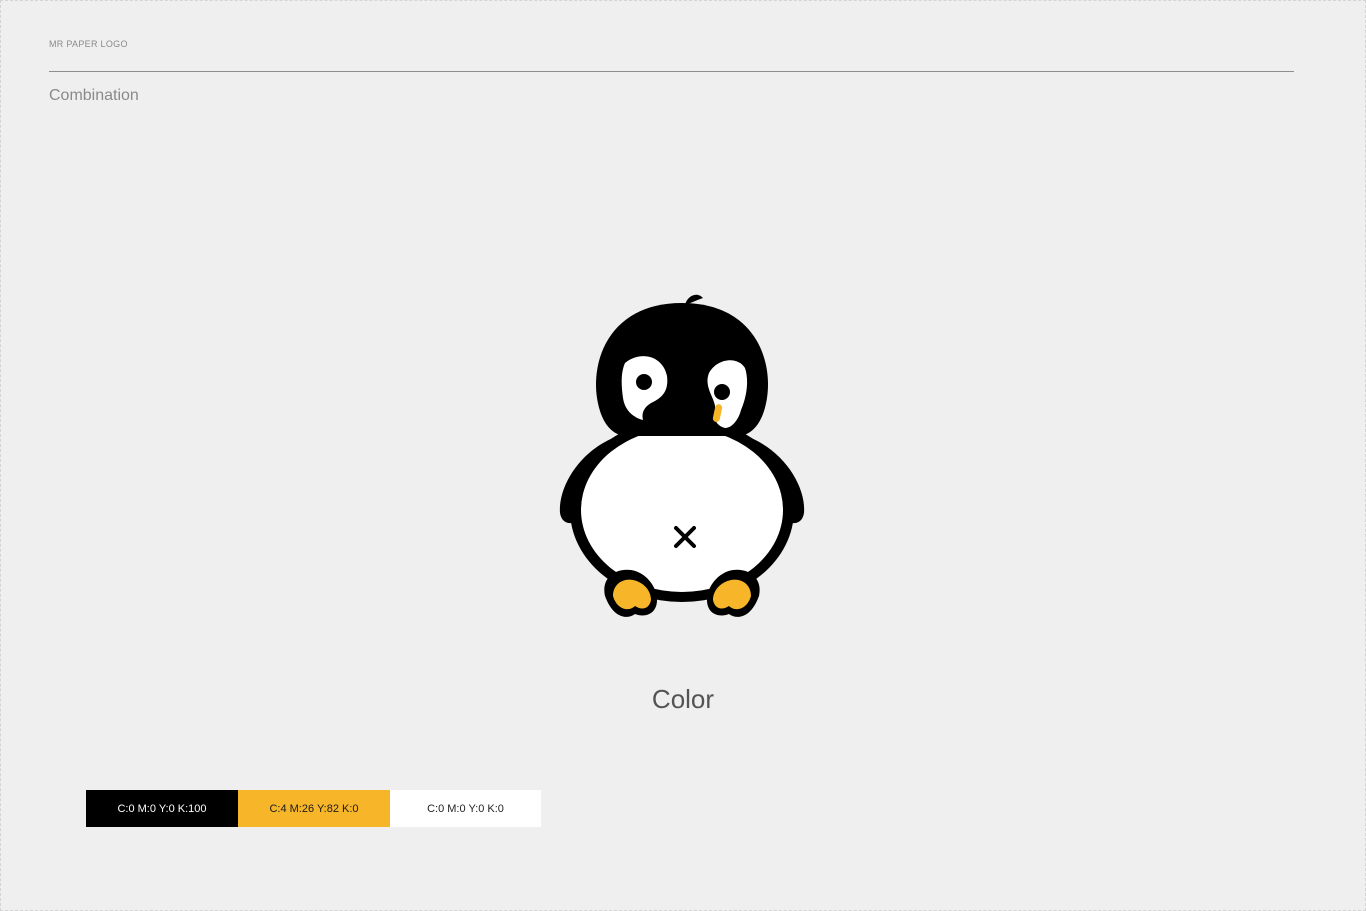 The image size is (1366, 911). Describe the element at coordinates (683, 699) in the screenshot. I see `color-section-title: Color` at that location.